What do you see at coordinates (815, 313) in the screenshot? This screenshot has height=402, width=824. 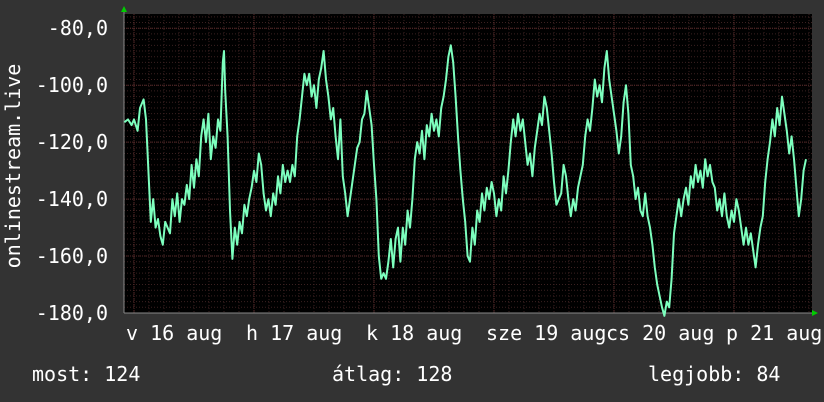 I see `x-axis-arrow` at bounding box center [815, 313].